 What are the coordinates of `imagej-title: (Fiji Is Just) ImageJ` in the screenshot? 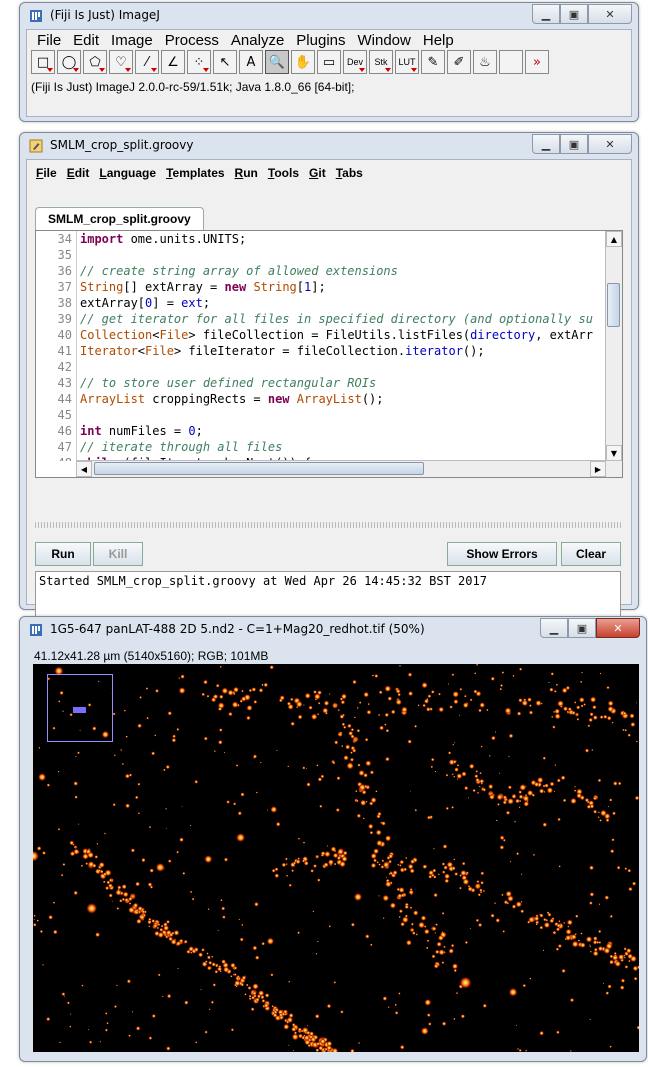 It's located at (105, 15).